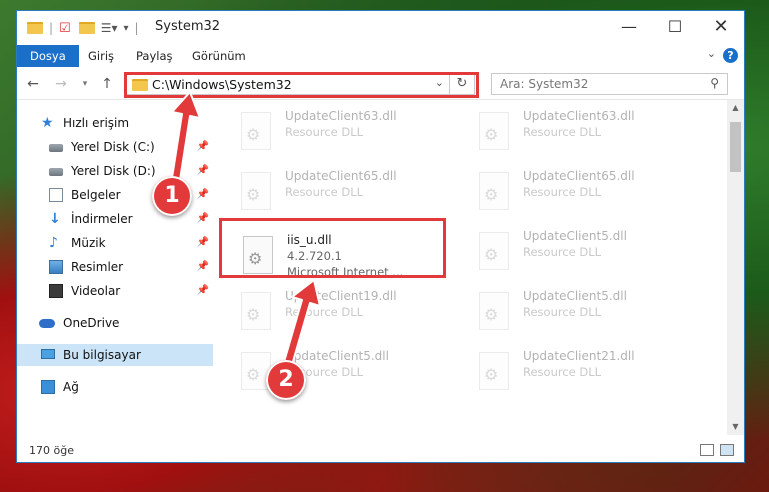  What do you see at coordinates (461, 84) in the screenshot?
I see `refresh-icon: ↻` at bounding box center [461, 84].